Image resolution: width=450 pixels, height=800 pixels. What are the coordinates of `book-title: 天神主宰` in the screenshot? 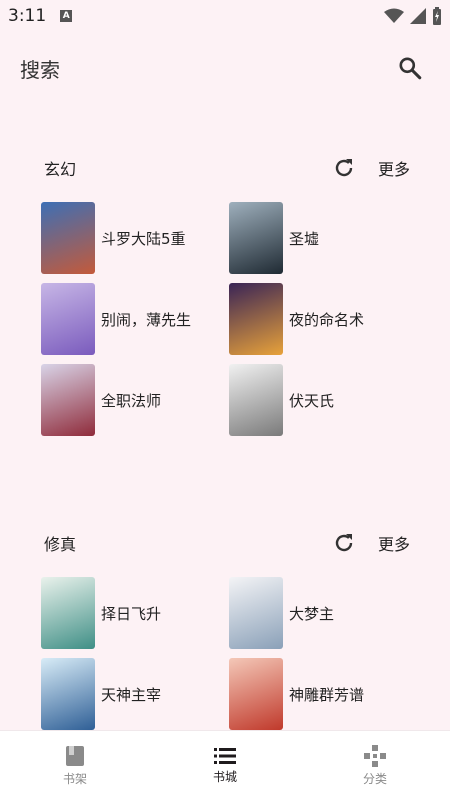 It's located at (131, 694).